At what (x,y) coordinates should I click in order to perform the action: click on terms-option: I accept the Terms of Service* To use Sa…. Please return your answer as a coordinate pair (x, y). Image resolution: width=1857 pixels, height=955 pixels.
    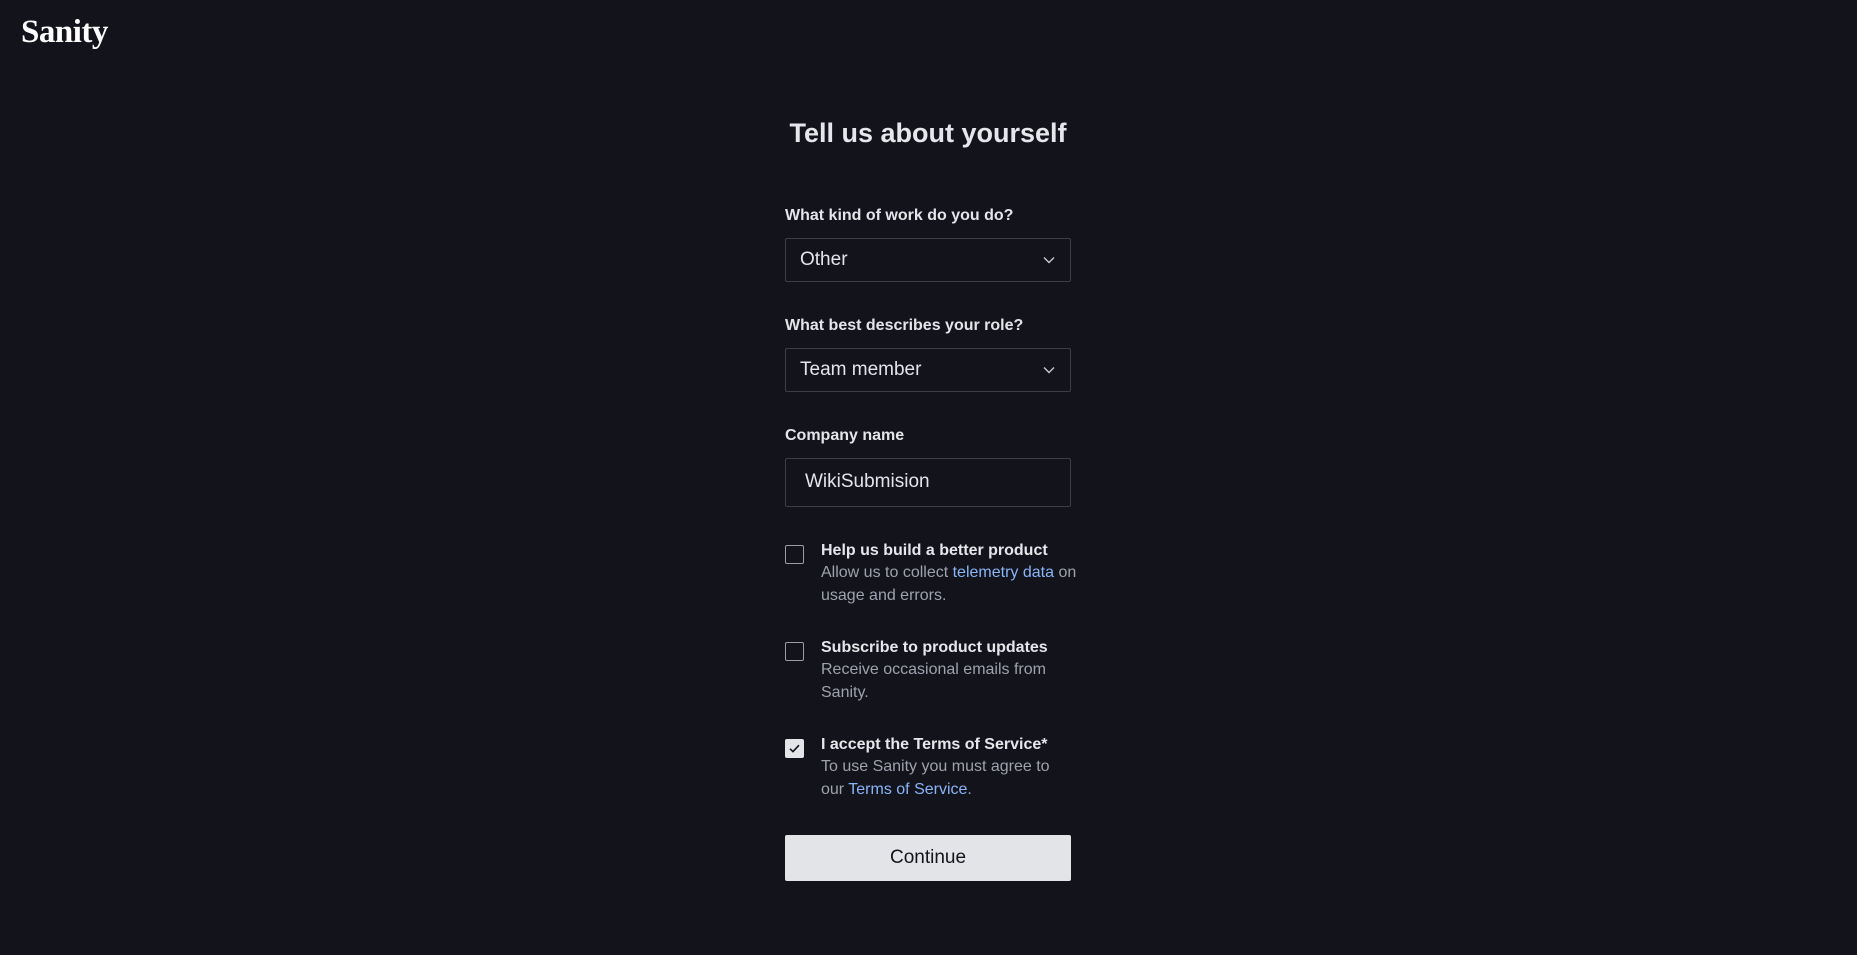
    Looking at the image, I should click on (930, 770).